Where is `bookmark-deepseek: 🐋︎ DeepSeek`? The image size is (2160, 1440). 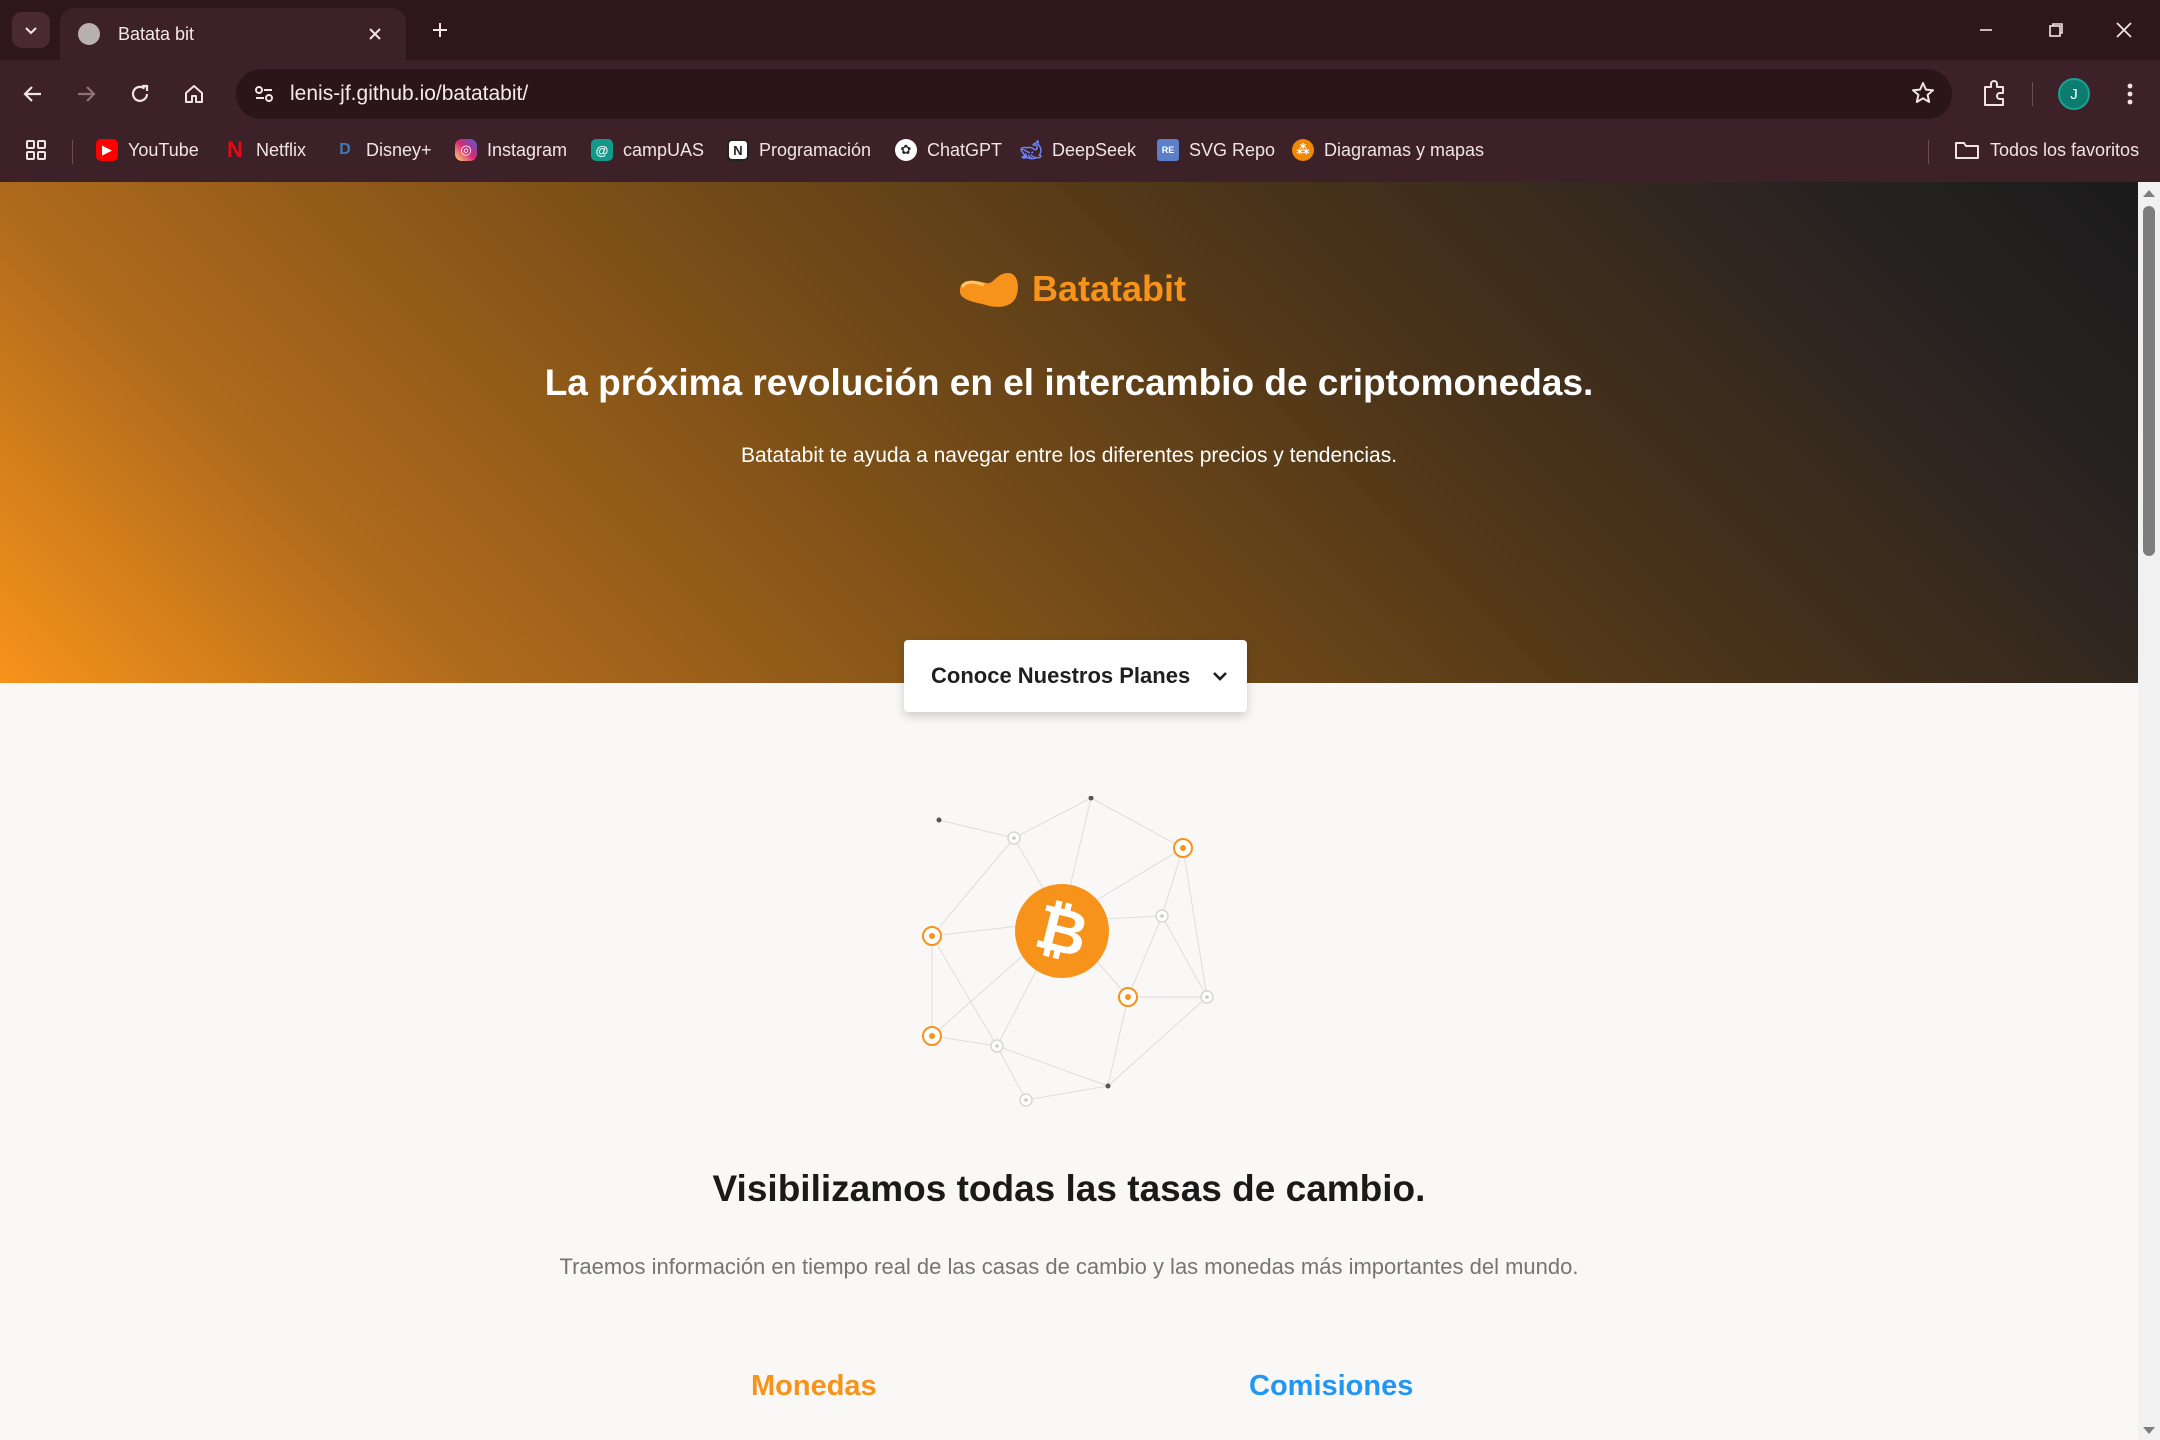 bookmark-deepseek: 🐋︎ DeepSeek is located at coordinates (1078, 150).